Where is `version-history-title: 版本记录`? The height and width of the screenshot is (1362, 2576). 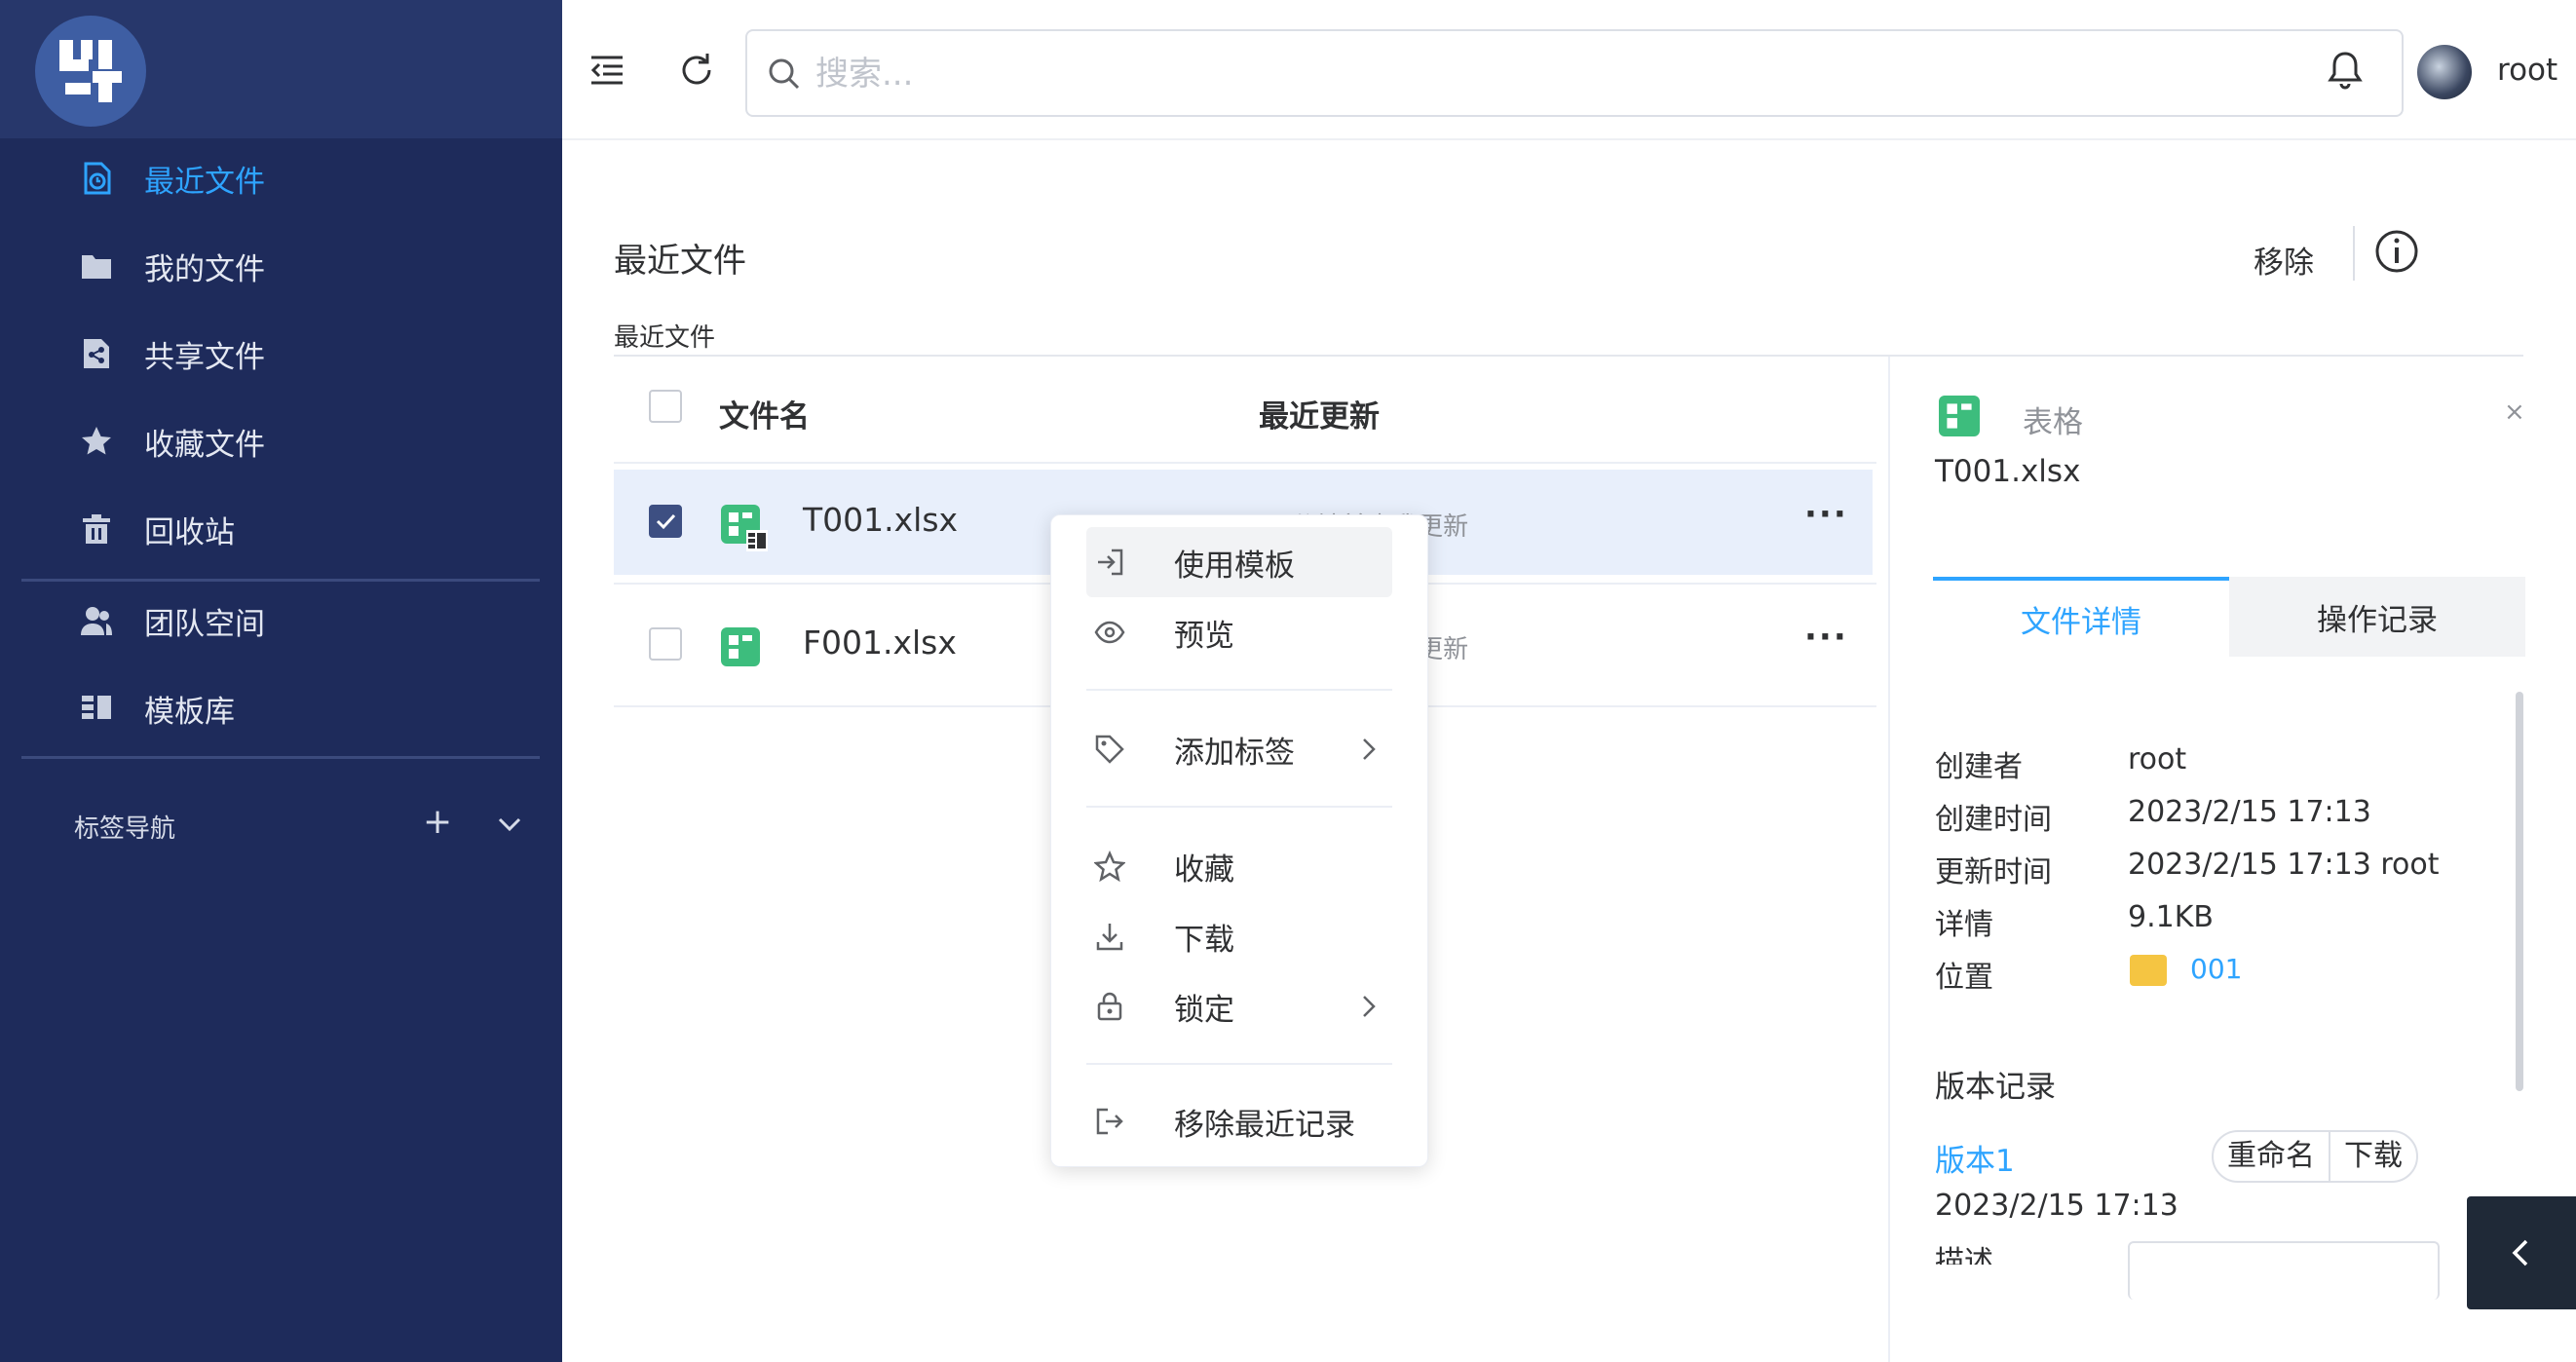 version-history-title: 版本记录 is located at coordinates (1995, 1087).